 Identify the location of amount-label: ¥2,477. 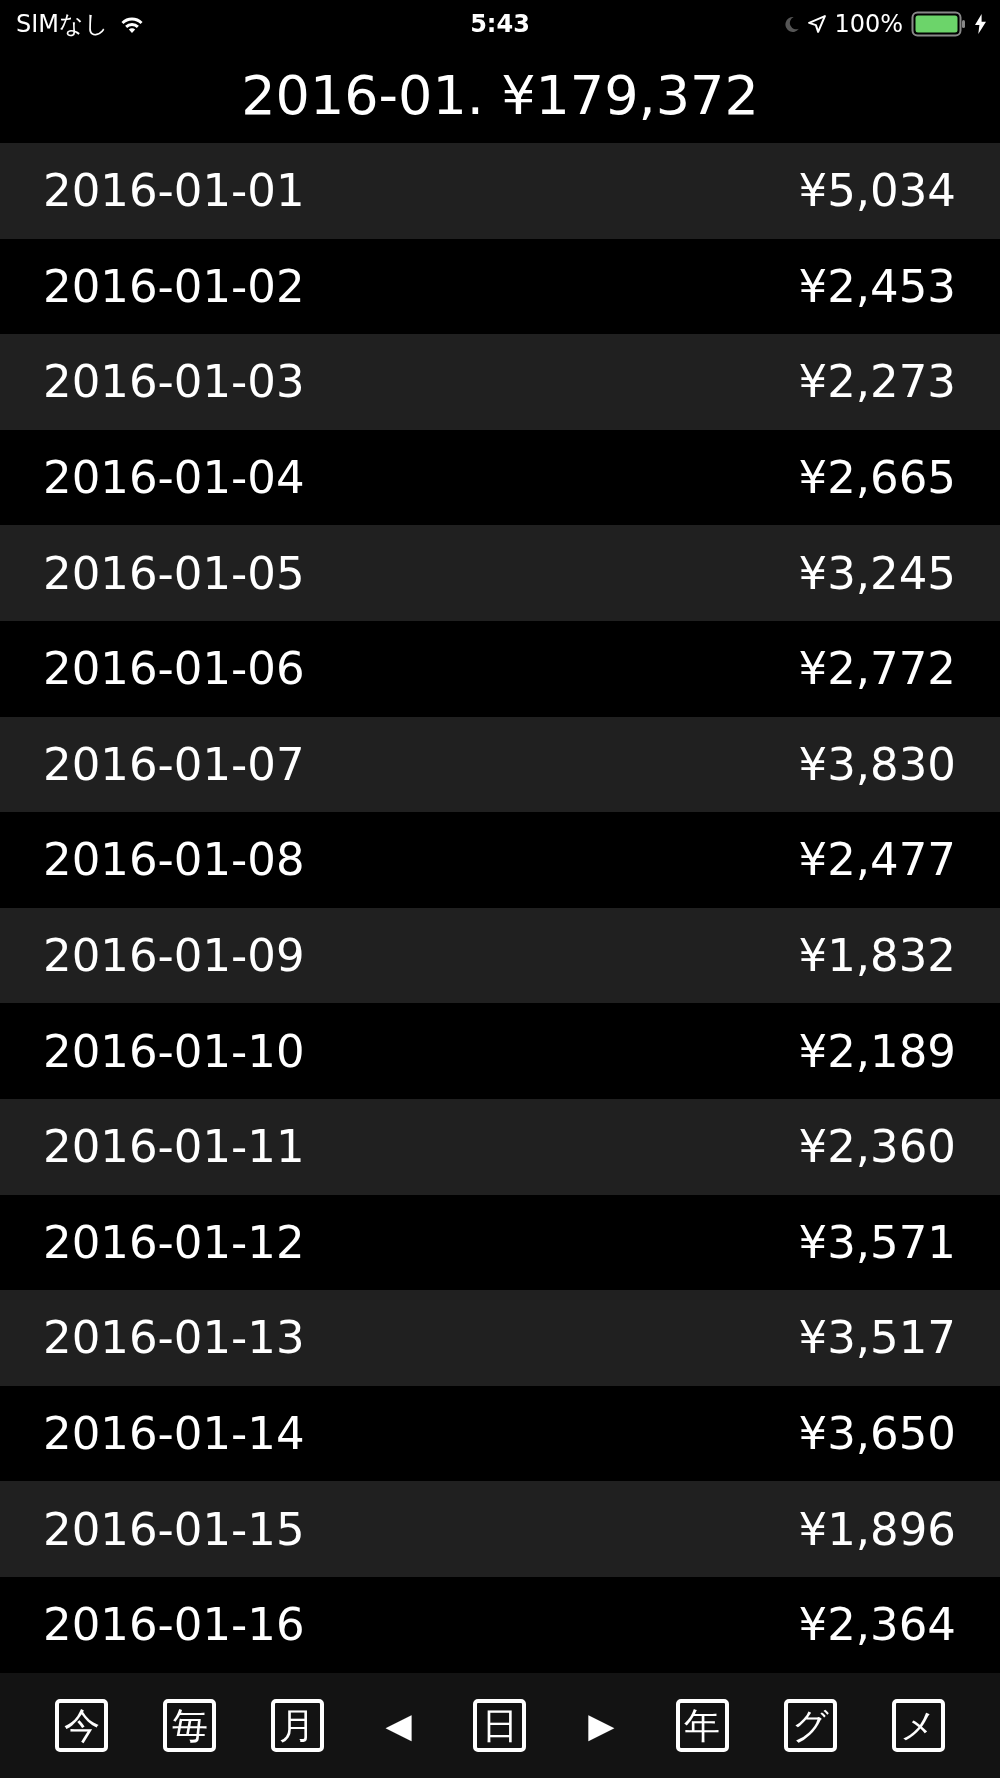
(877, 860).